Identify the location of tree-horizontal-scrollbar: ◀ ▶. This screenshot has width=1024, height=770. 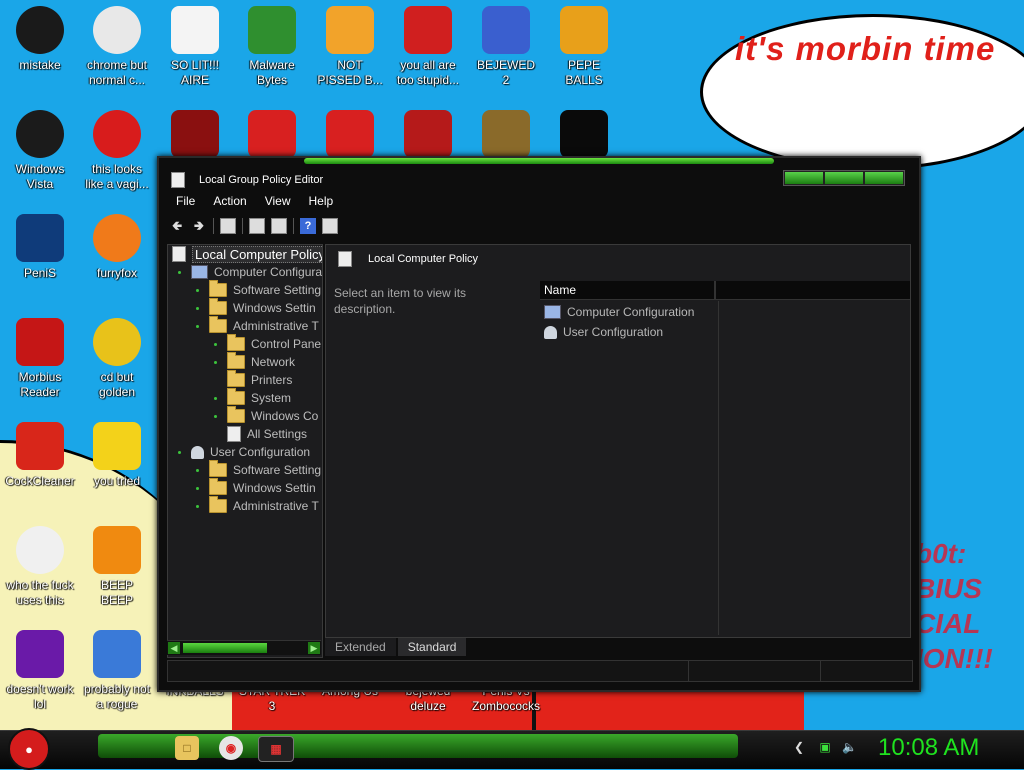
(244, 647).